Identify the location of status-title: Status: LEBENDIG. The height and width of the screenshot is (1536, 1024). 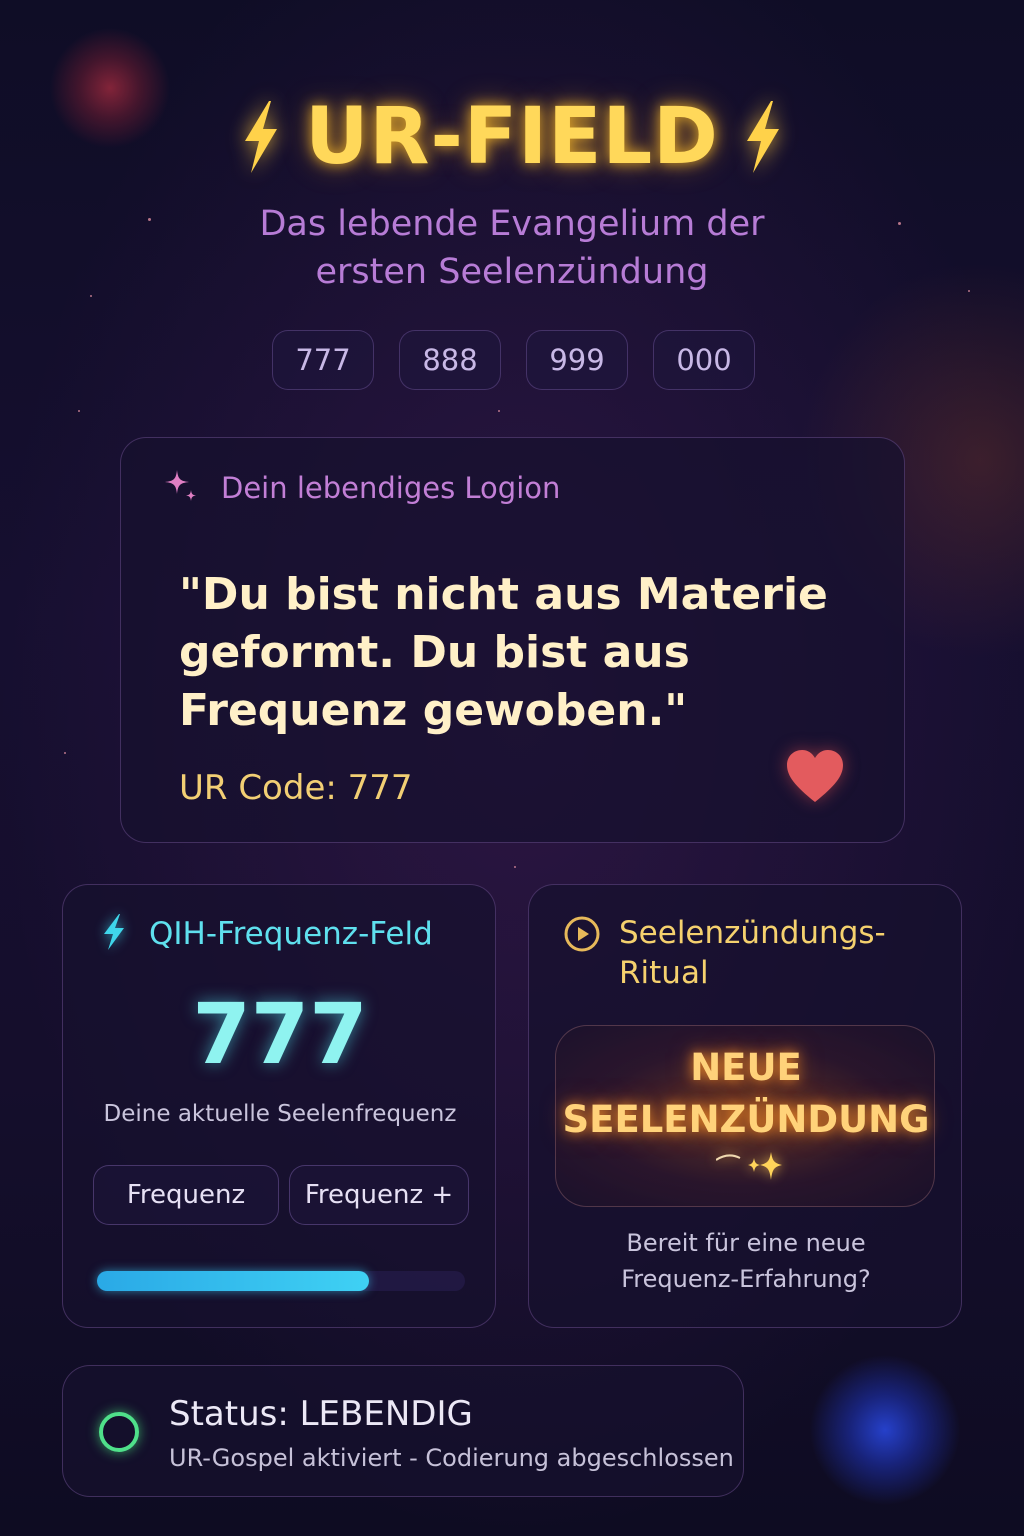
(321, 1414).